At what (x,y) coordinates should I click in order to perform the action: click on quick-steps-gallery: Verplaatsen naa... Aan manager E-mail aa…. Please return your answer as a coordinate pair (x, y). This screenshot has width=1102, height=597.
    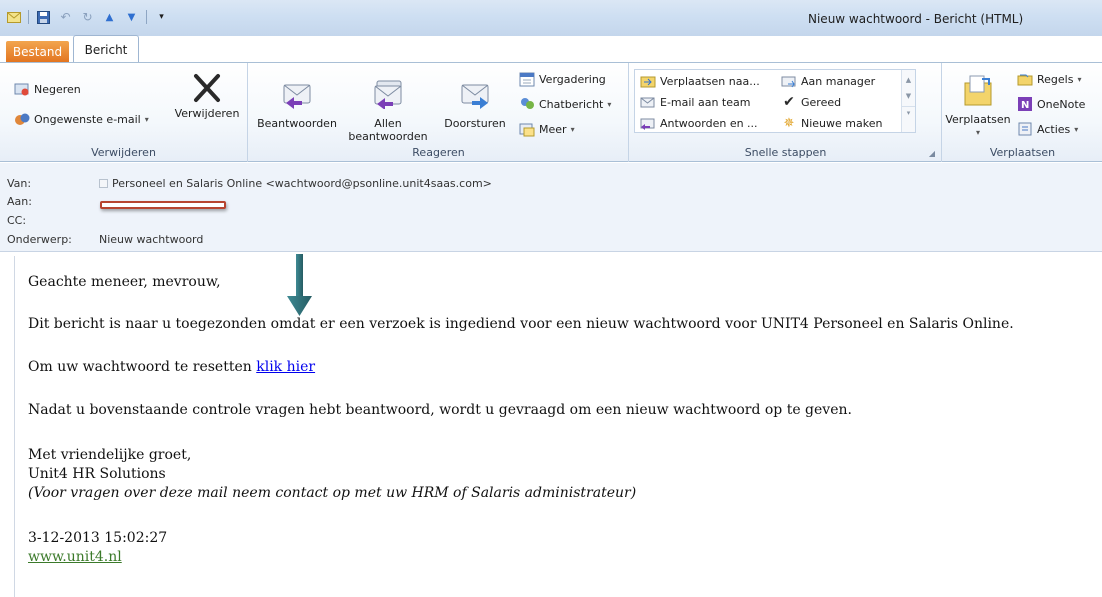
    Looking at the image, I should click on (775, 101).